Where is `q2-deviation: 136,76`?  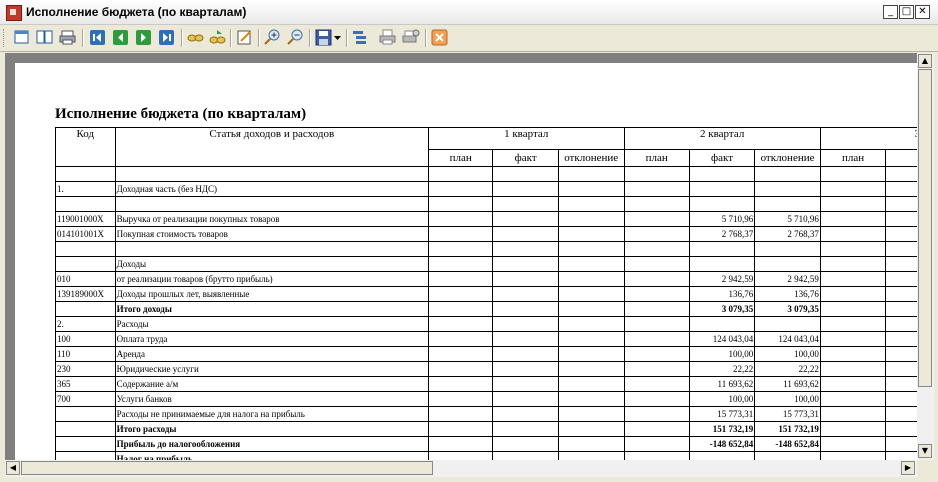 q2-deviation: 136,76 is located at coordinates (787, 294).